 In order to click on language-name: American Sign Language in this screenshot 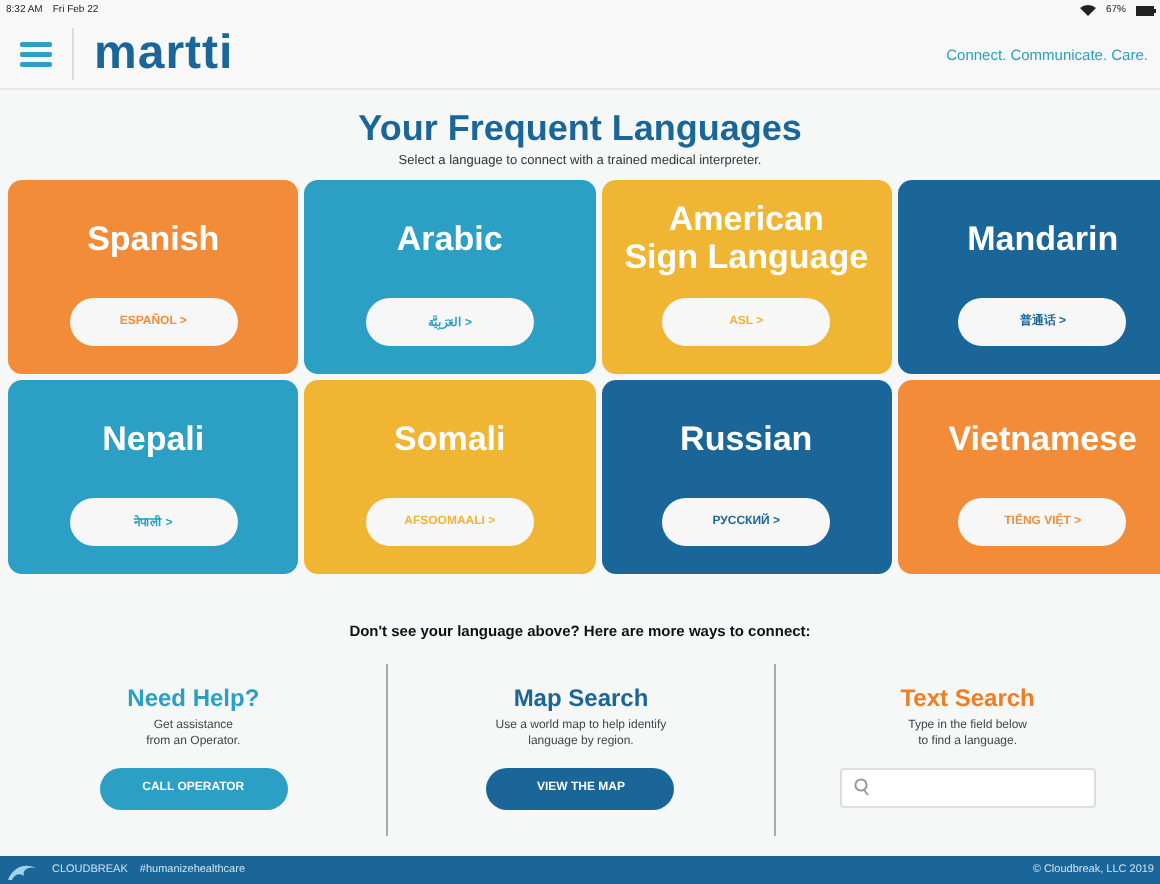, I will do `click(746, 239)`.